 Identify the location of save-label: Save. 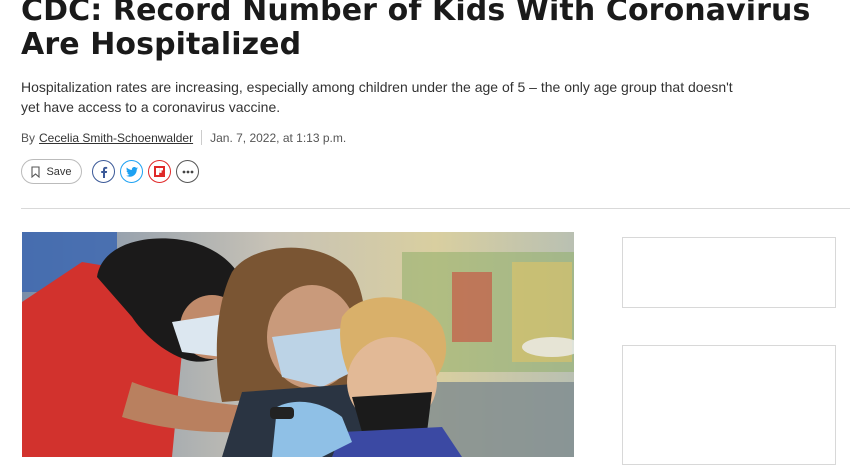
(59, 171).